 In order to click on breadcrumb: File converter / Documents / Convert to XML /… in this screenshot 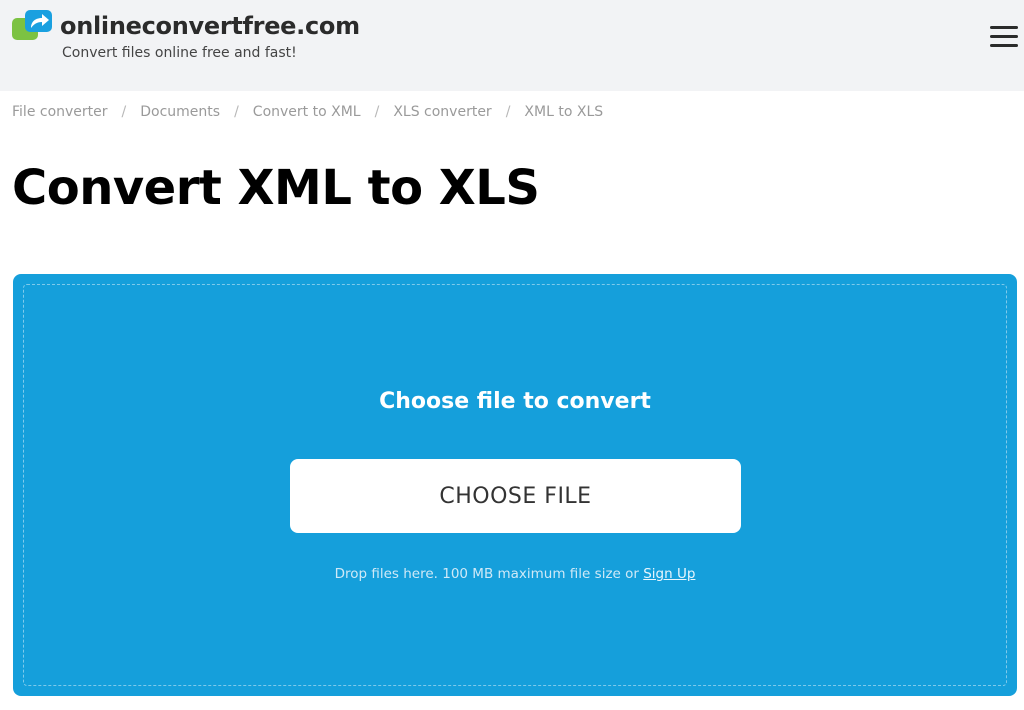, I will do `click(307, 112)`.